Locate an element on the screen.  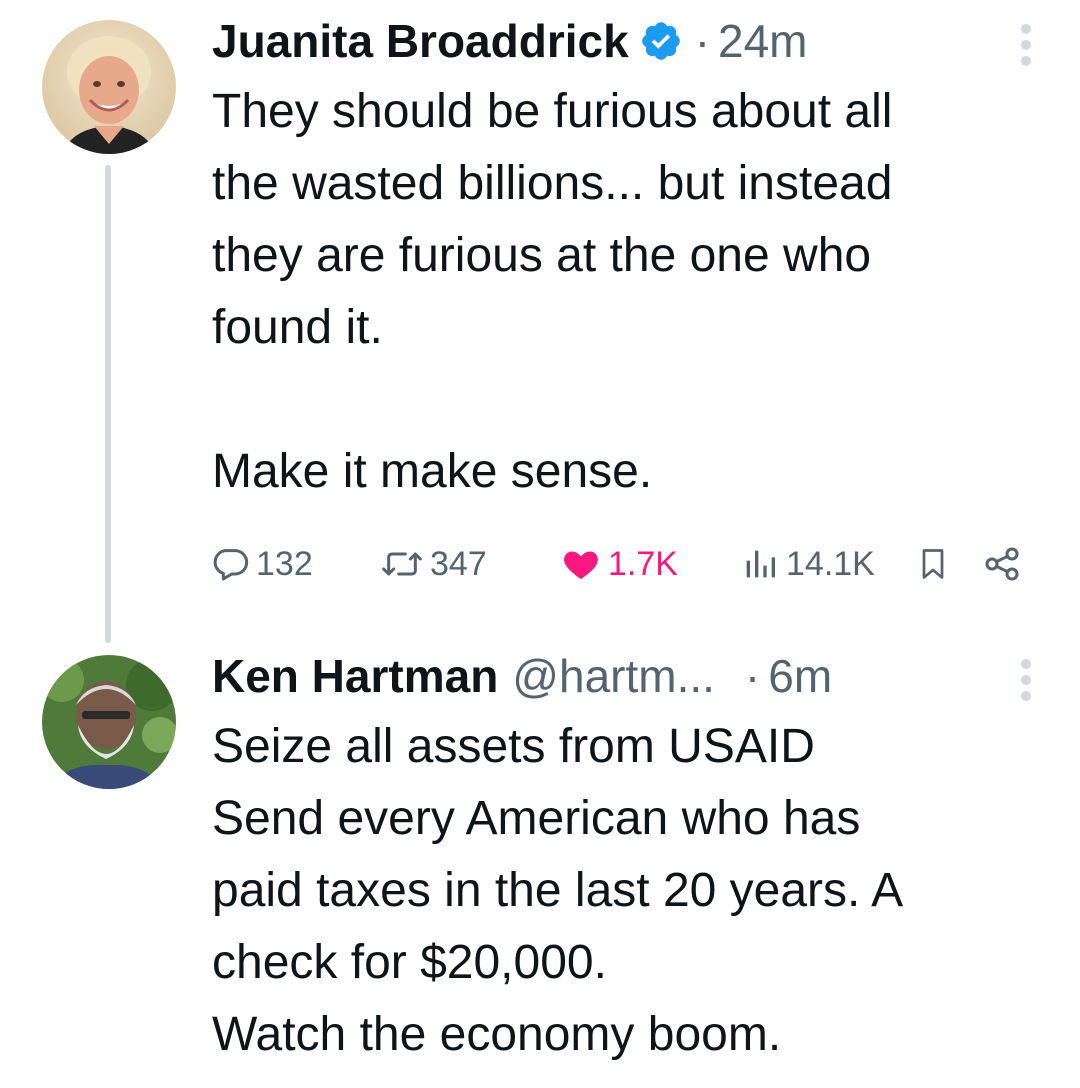
reply-button: 132 is located at coordinates (261, 564).